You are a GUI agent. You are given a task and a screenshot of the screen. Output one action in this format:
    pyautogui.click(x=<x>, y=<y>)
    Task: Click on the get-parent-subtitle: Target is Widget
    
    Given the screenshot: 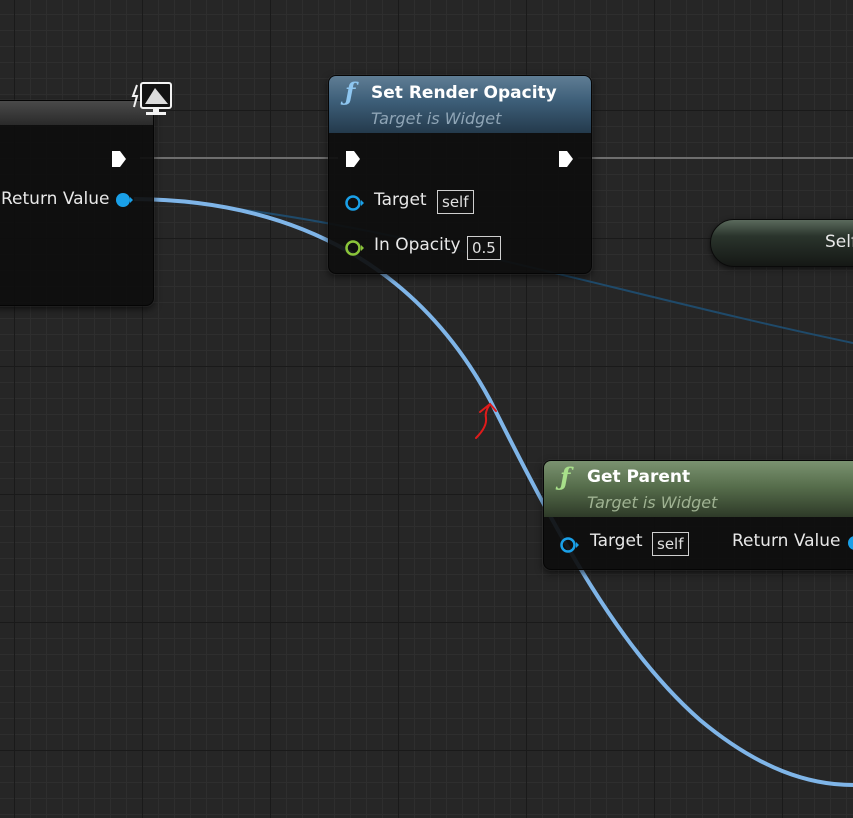 What is the action you would take?
    pyautogui.click(x=652, y=502)
    